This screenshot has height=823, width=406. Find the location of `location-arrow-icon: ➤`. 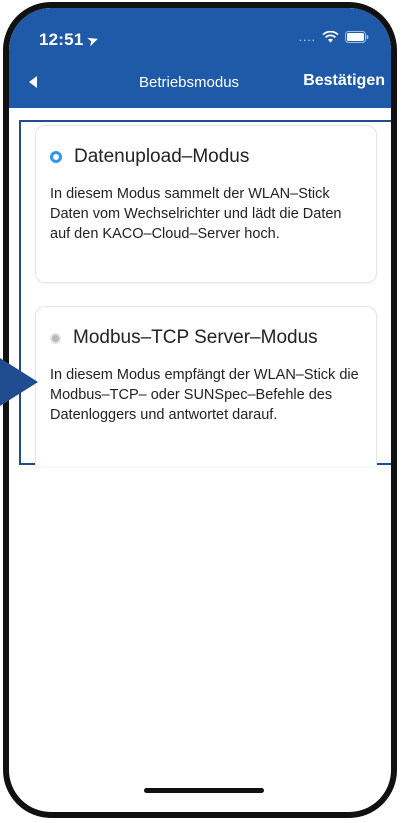

location-arrow-icon: ➤ is located at coordinates (93, 40).